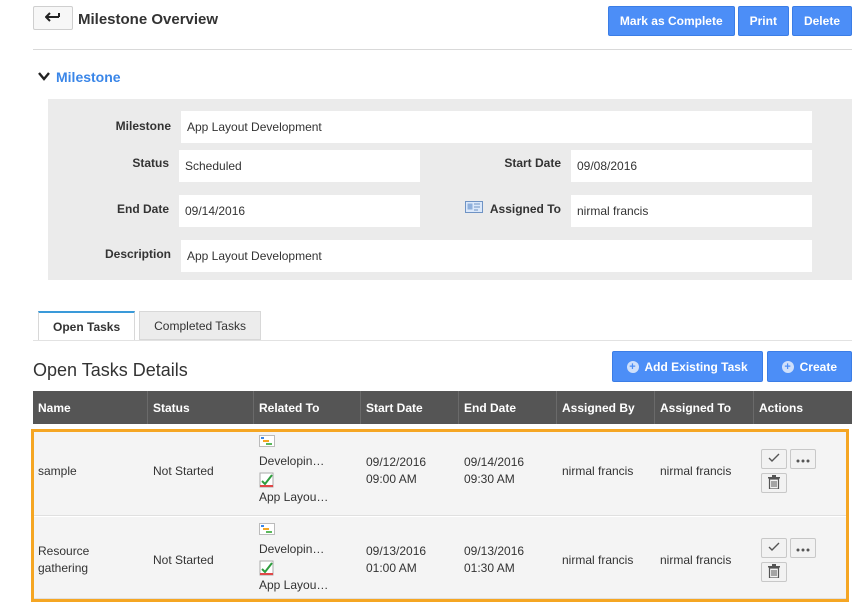  Describe the element at coordinates (201, 407) in the screenshot. I see `col-status: Status` at that location.